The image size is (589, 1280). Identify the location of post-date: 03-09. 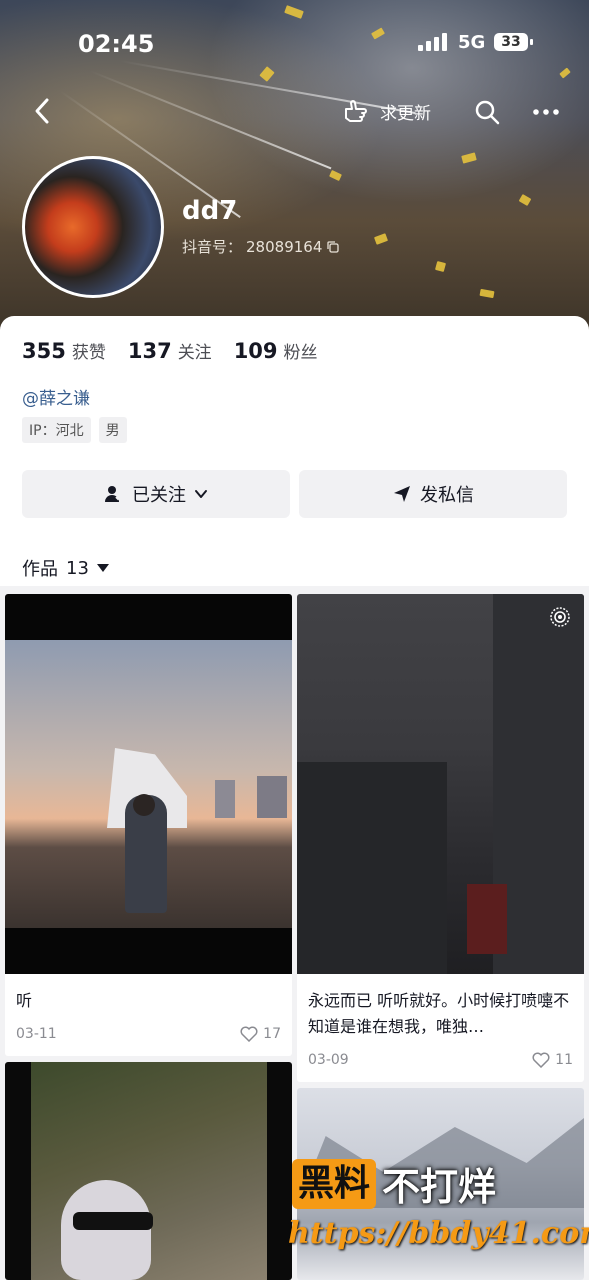
(328, 1060).